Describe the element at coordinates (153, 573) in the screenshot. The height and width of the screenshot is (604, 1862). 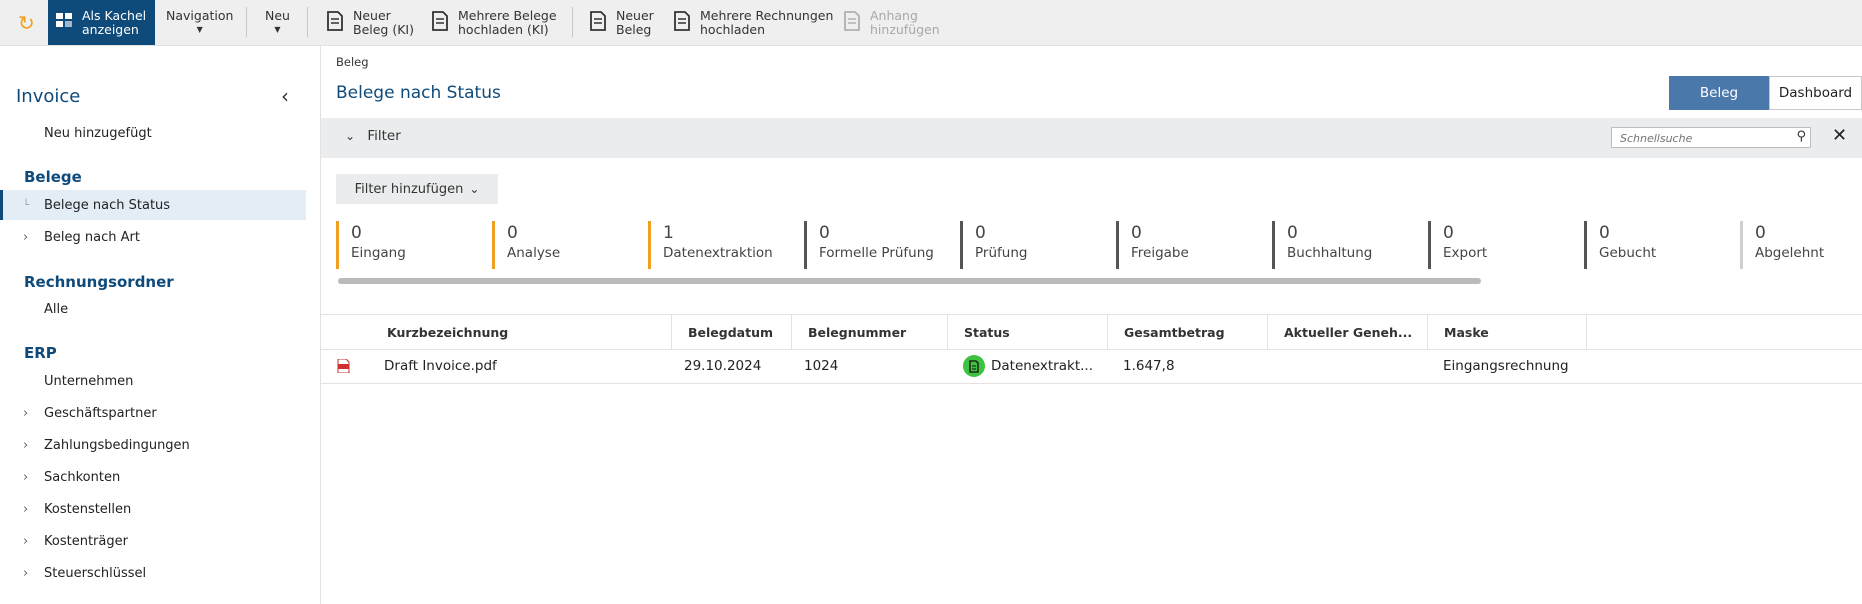
I see `sidebar-item-steuerschluessel: › Steuerschlüssel` at that location.